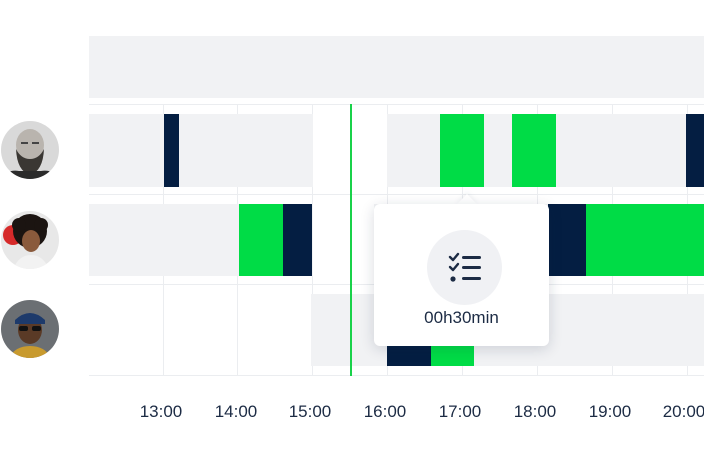 This screenshot has height=470, width=704. What do you see at coordinates (460, 411) in the screenshot?
I see `time-tick-label: 17:00` at bounding box center [460, 411].